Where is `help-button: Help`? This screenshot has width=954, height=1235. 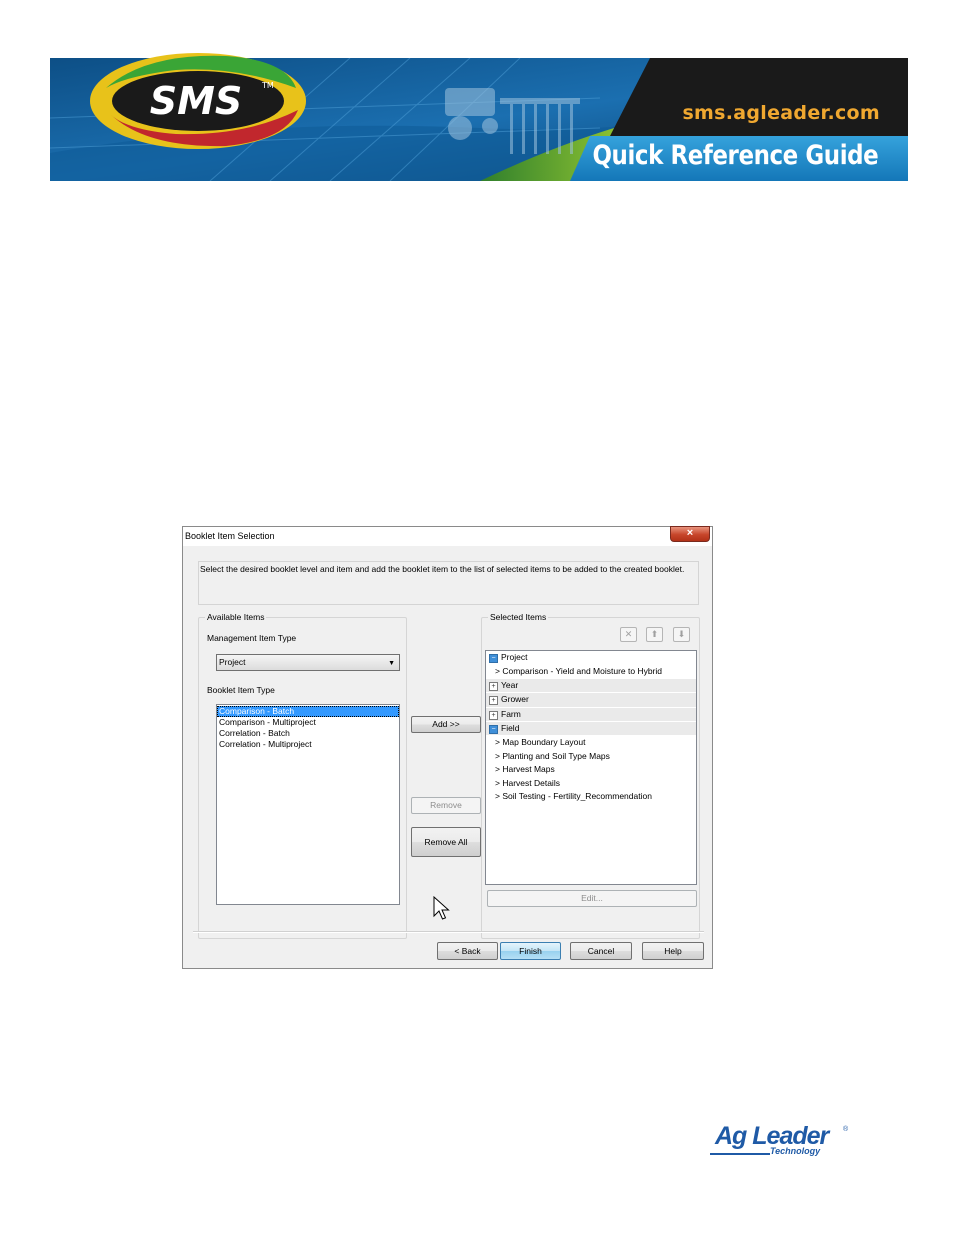 help-button: Help is located at coordinates (673, 951).